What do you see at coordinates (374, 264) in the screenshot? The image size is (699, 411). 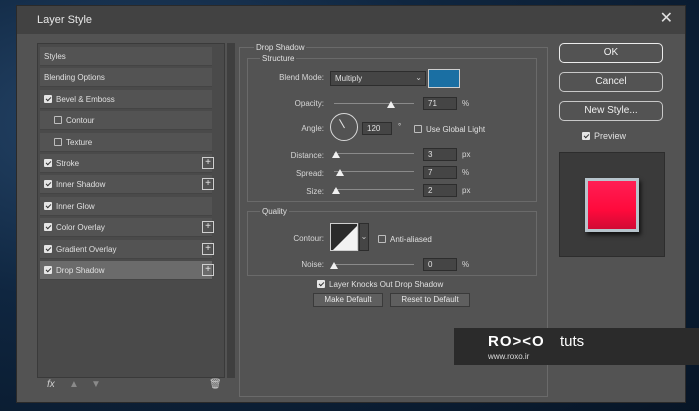 I see `noise-slider` at bounding box center [374, 264].